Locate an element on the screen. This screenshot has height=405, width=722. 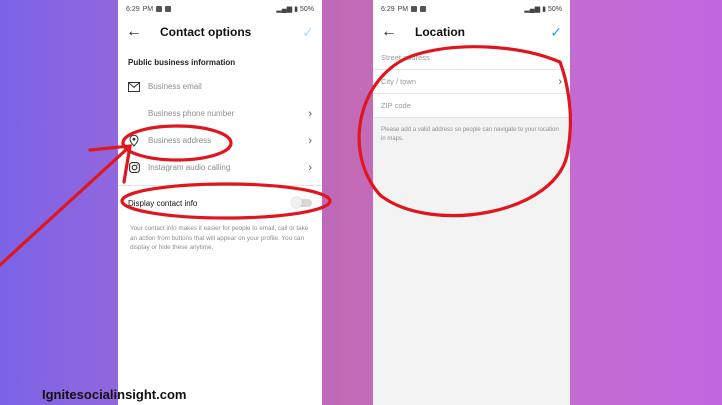
divider is located at coordinates (220, 185).